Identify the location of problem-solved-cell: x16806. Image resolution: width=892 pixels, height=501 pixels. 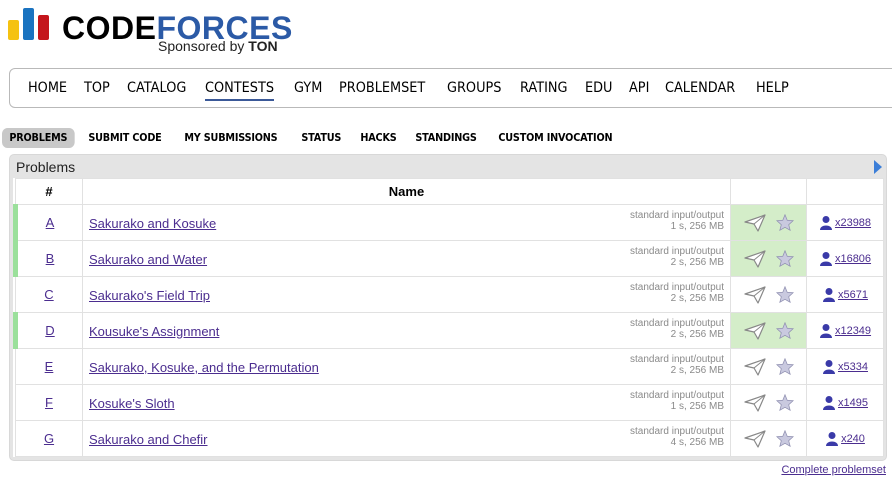
(845, 258).